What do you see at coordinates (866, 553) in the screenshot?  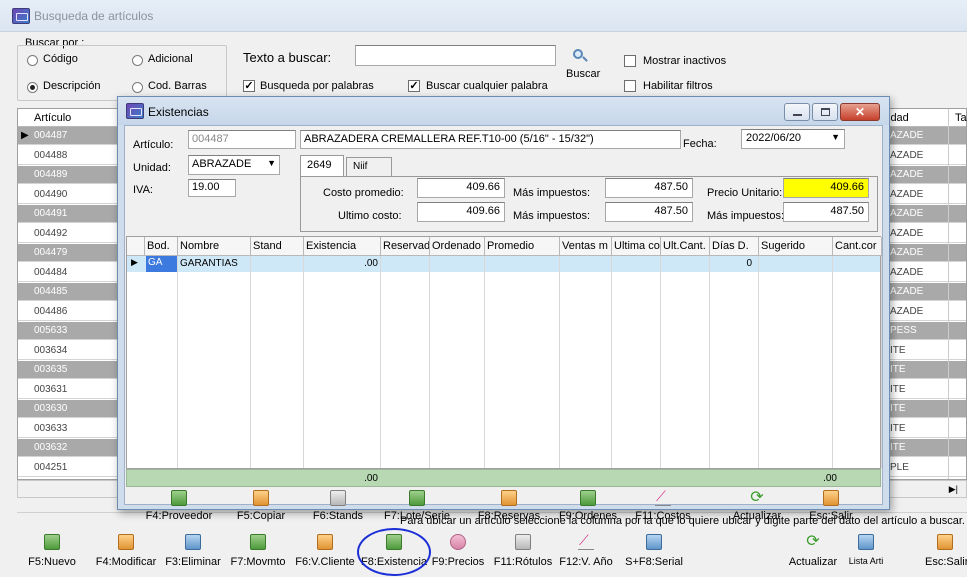 I see `toolbar-button-list: Lista Arti` at bounding box center [866, 553].